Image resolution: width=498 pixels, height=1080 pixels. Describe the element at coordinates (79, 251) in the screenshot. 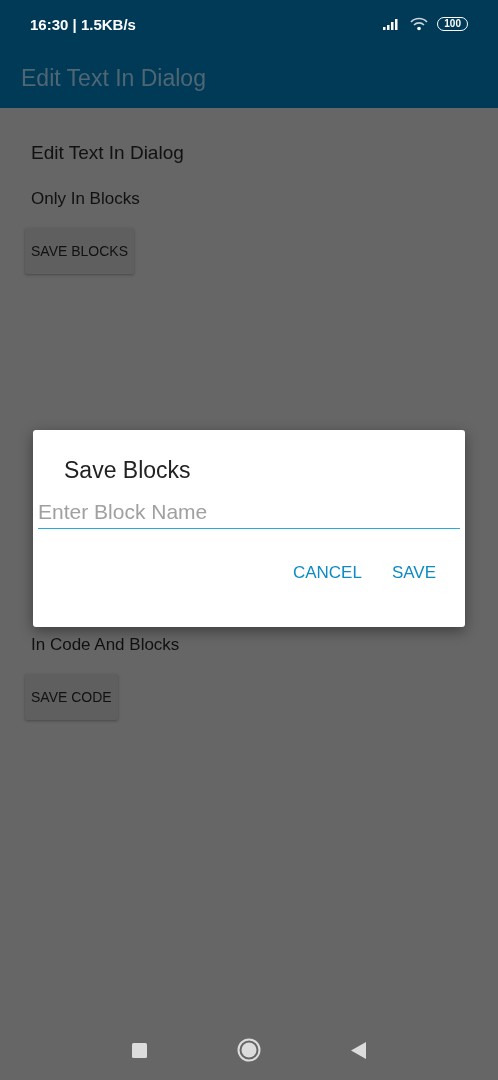

I see `save-button: SAVE BLOCKS` at that location.